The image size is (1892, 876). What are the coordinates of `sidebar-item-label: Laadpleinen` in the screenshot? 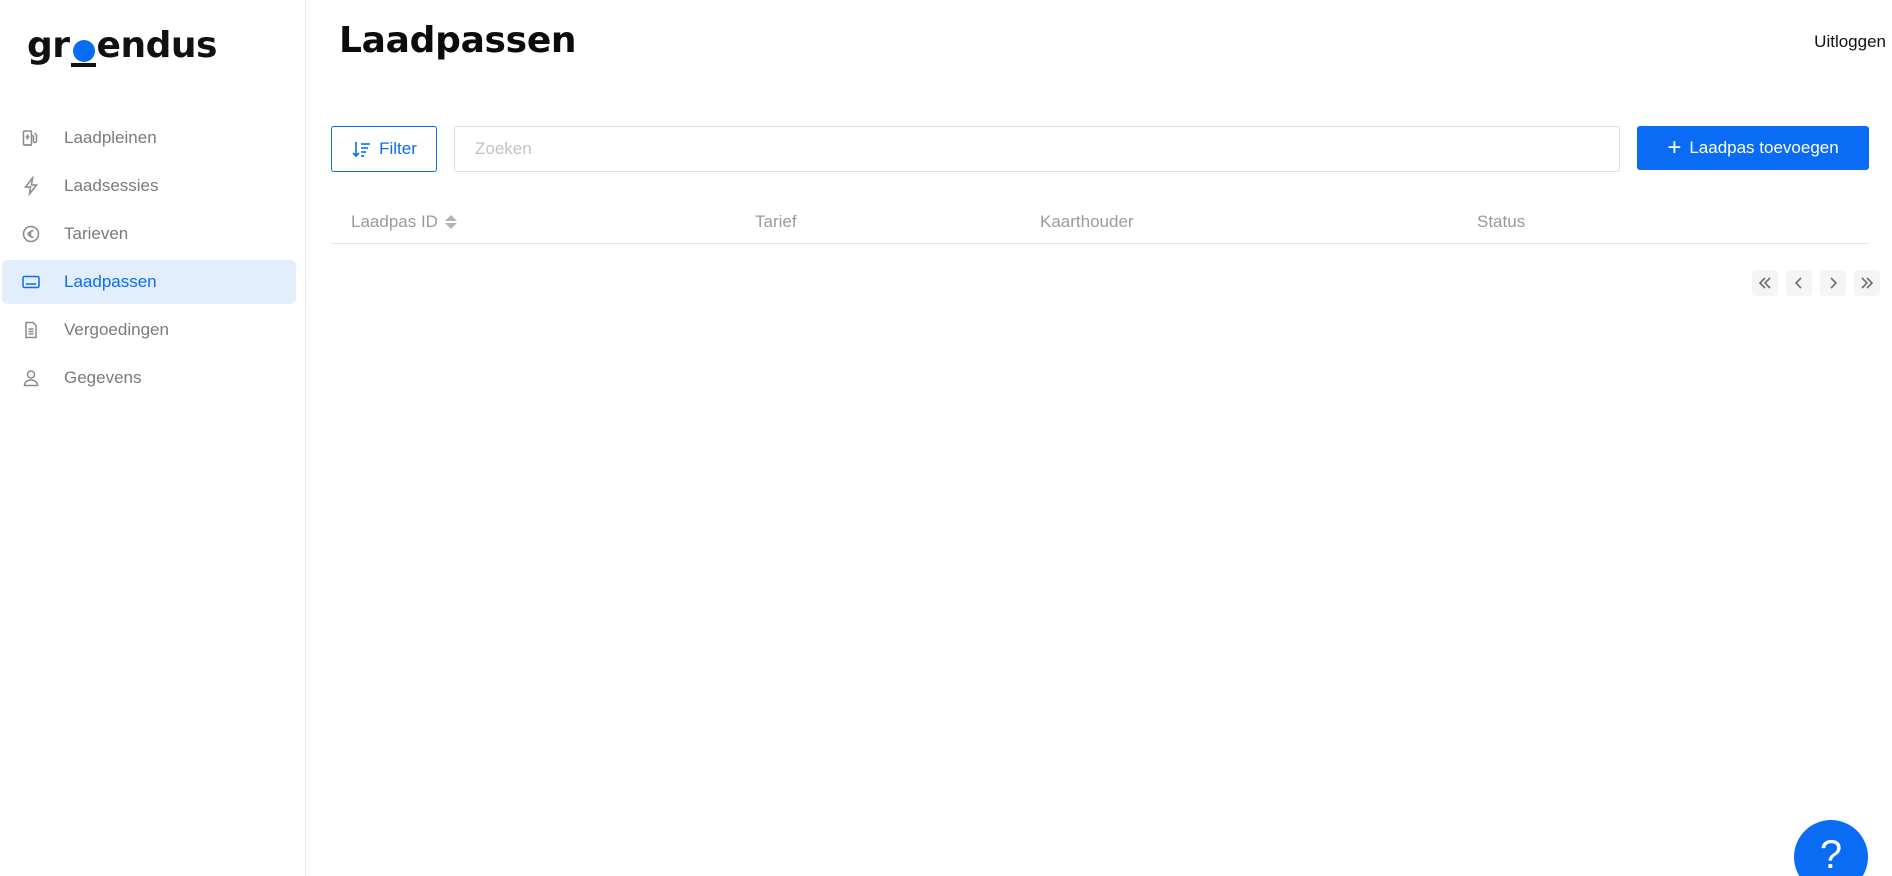 It's located at (110, 137).